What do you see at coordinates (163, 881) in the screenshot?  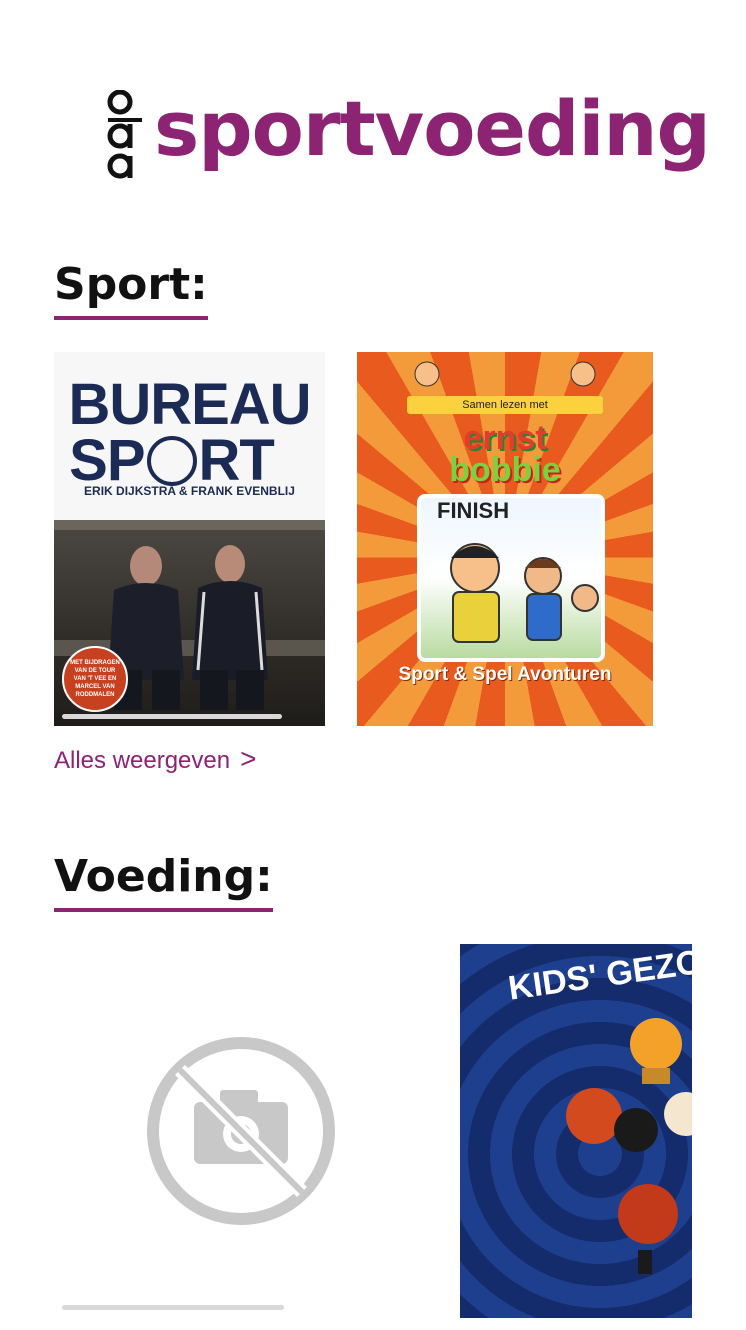 I see `section-heading-voeding: Voeding:` at bounding box center [163, 881].